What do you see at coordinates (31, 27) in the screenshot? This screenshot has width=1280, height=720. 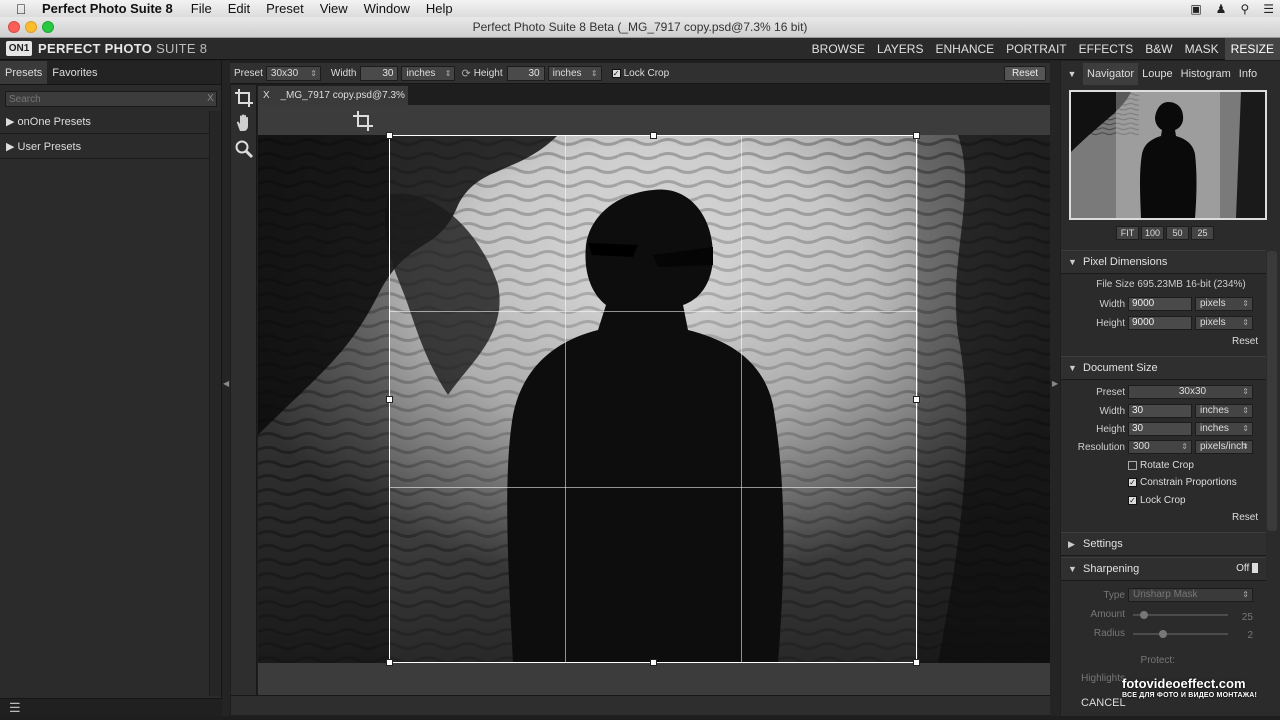 I see `minimize-window-button` at bounding box center [31, 27].